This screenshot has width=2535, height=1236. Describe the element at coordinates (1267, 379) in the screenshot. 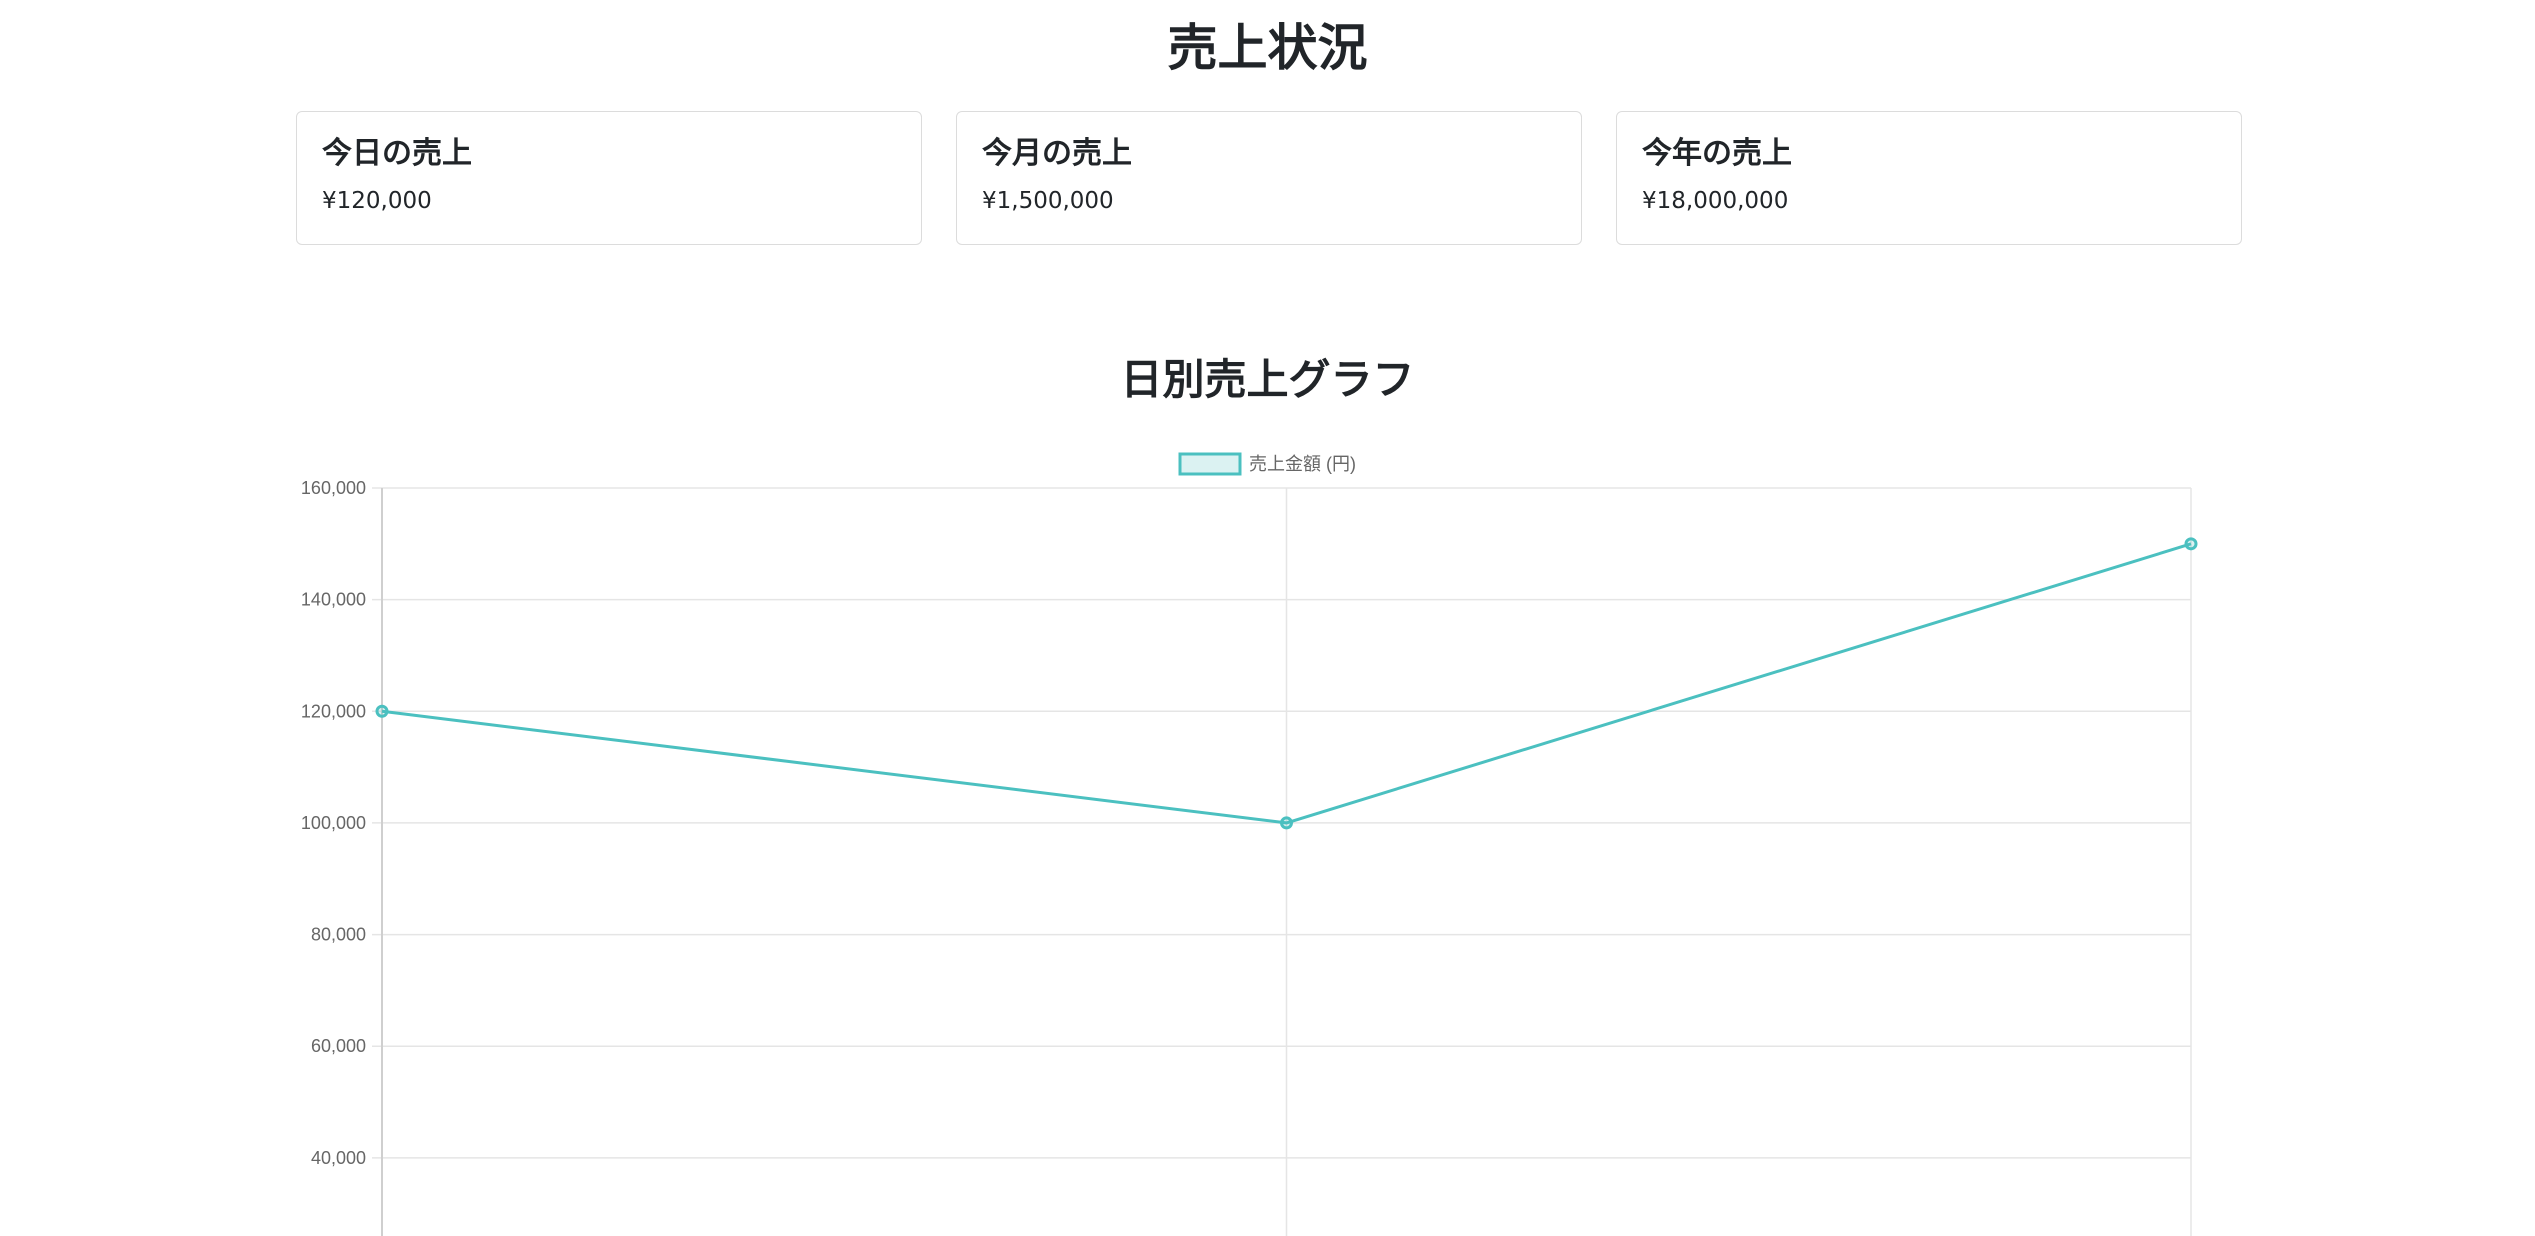

I see `chart-title: 日別売上グラフ` at that location.